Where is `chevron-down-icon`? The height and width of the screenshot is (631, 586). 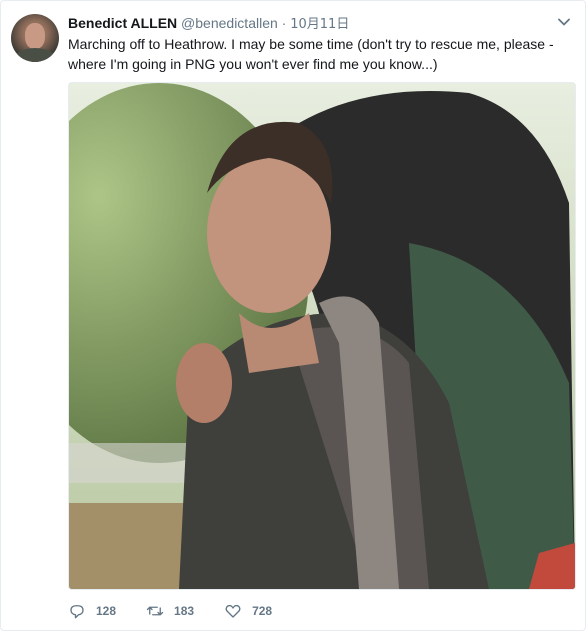
chevron-down-icon is located at coordinates (564, 22).